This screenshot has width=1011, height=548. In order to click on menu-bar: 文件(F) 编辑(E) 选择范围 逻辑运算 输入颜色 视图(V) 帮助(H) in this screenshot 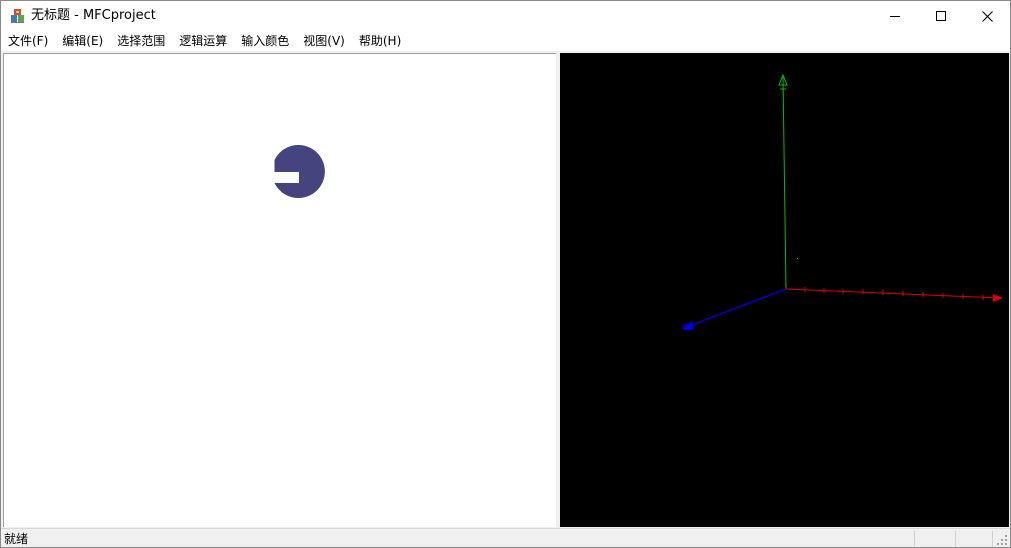, I will do `click(505, 41)`.